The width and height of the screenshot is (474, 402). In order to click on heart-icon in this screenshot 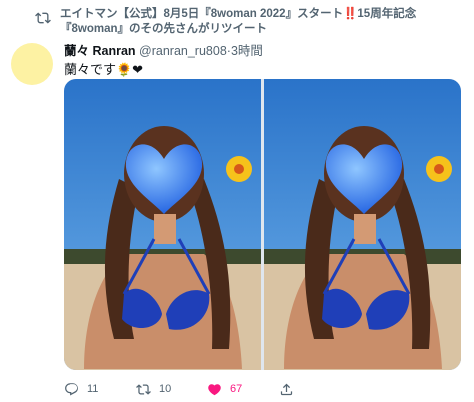, I will do `click(214, 389)`.